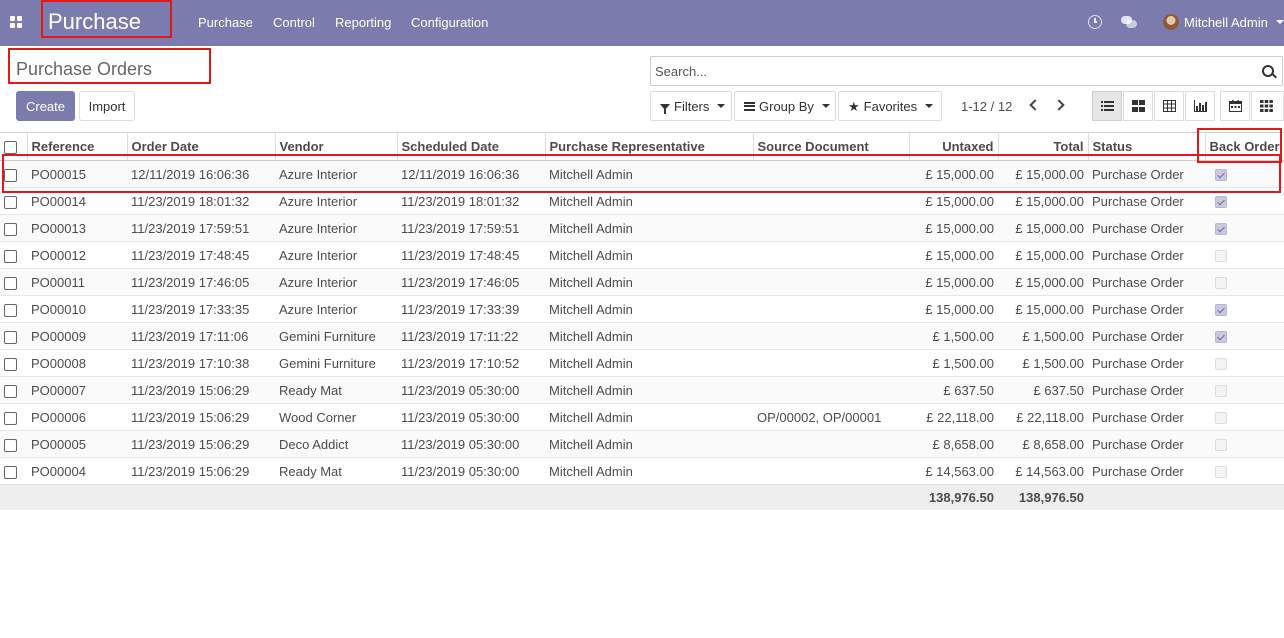 The image size is (1284, 638). Describe the element at coordinates (953, 497) in the screenshot. I see `untaxed-total: 138,976.50` at that location.